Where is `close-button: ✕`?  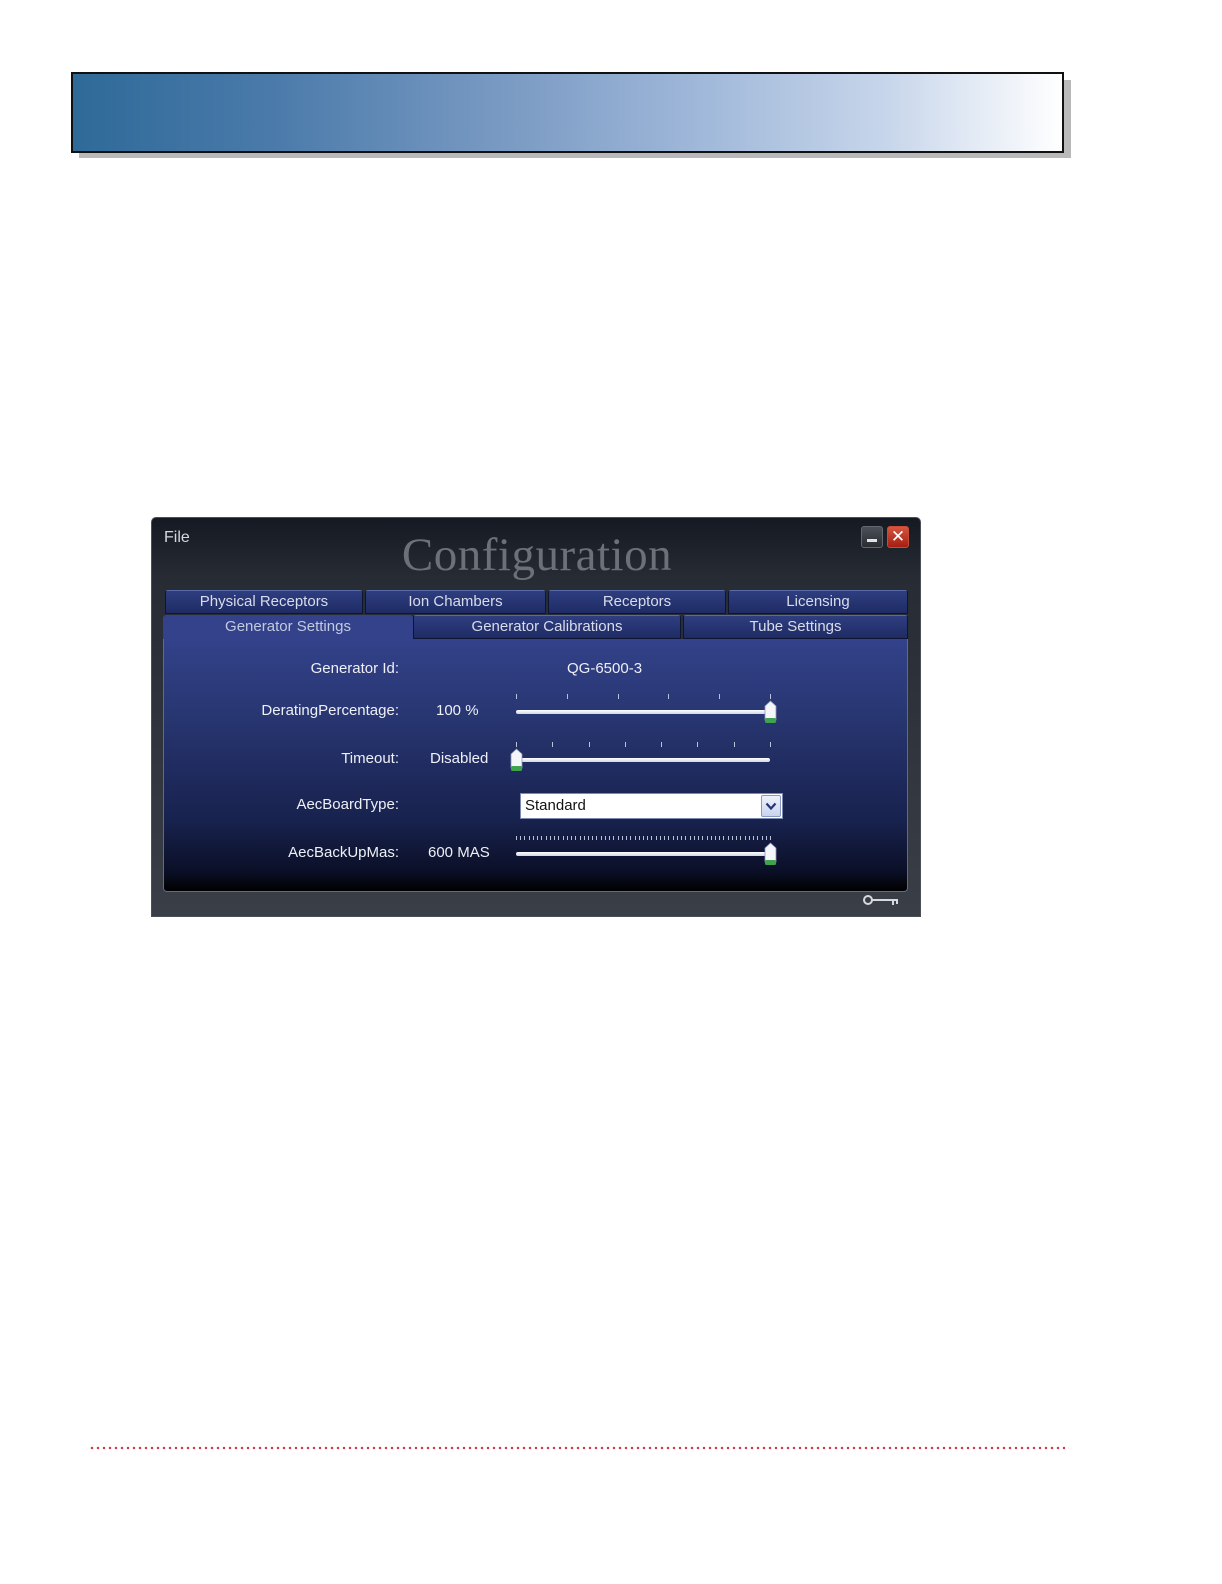 close-button: ✕ is located at coordinates (898, 537).